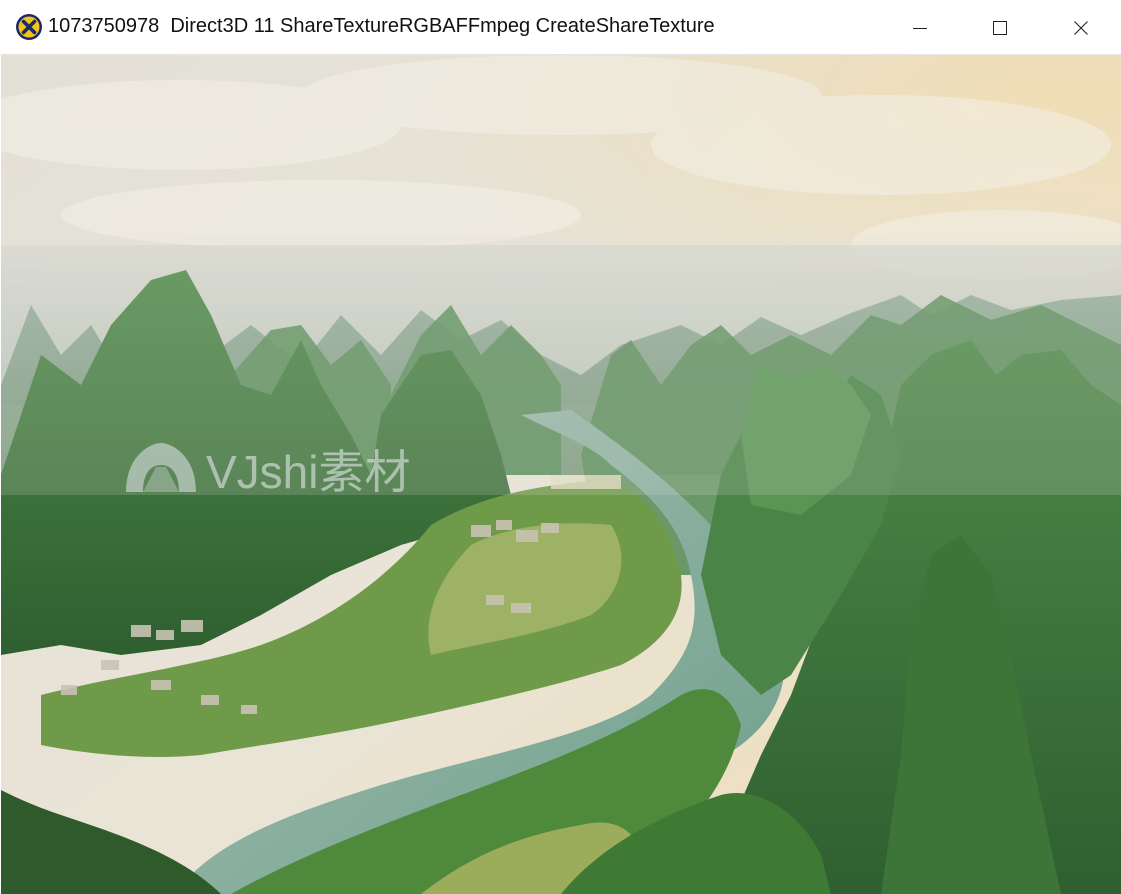 The image size is (1121, 894). I want to click on minimize-button, so click(920, 27).